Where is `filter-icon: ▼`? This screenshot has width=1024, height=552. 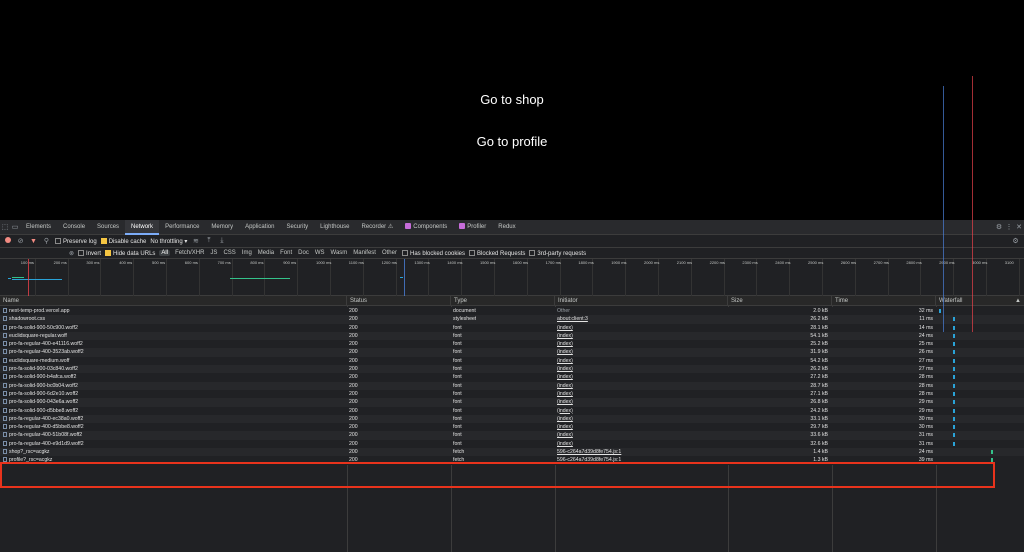 filter-icon: ▼ is located at coordinates (33, 241).